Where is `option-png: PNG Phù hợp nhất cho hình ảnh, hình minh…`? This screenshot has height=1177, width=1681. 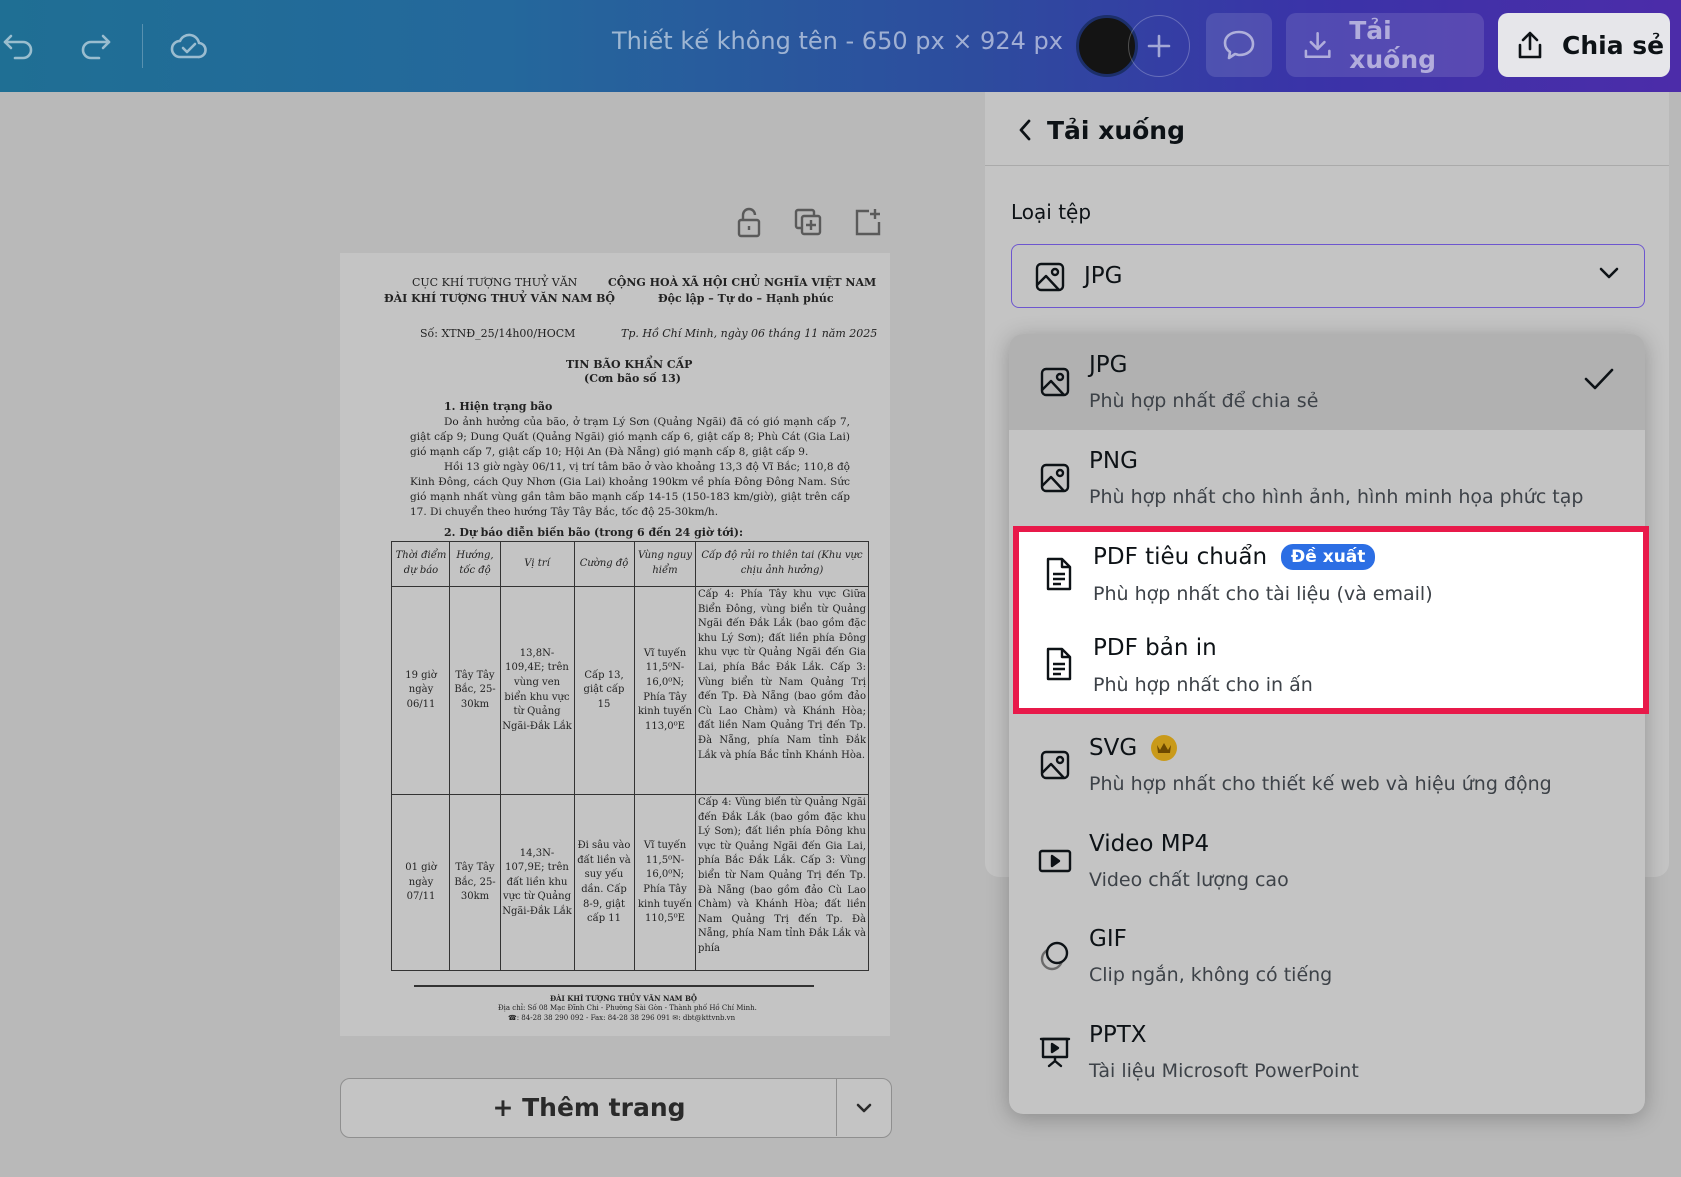
option-png: PNG Phù hợp nhất cho hình ảnh, hình minh… is located at coordinates (1327, 478).